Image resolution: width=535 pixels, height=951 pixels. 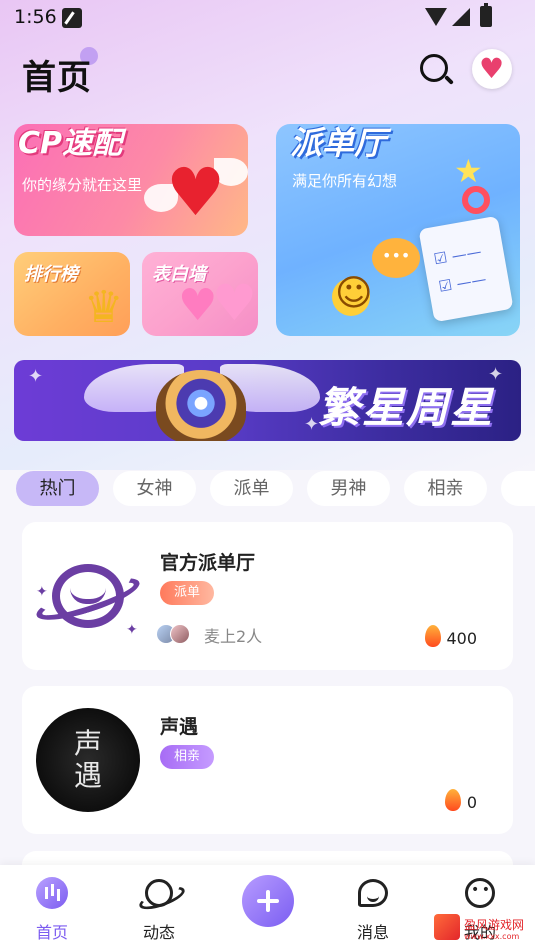 I want to click on battery-icon, so click(x=486, y=15).